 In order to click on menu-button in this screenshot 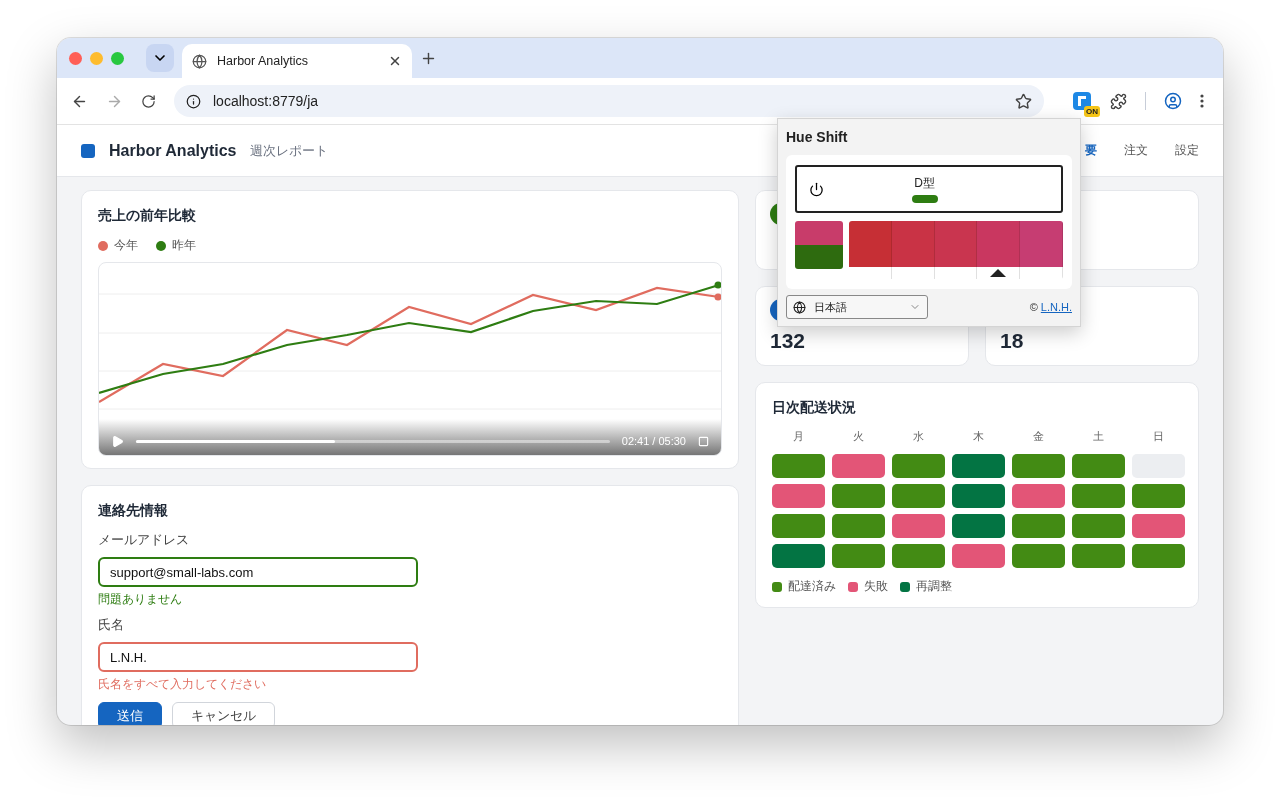, I will do `click(1202, 101)`.